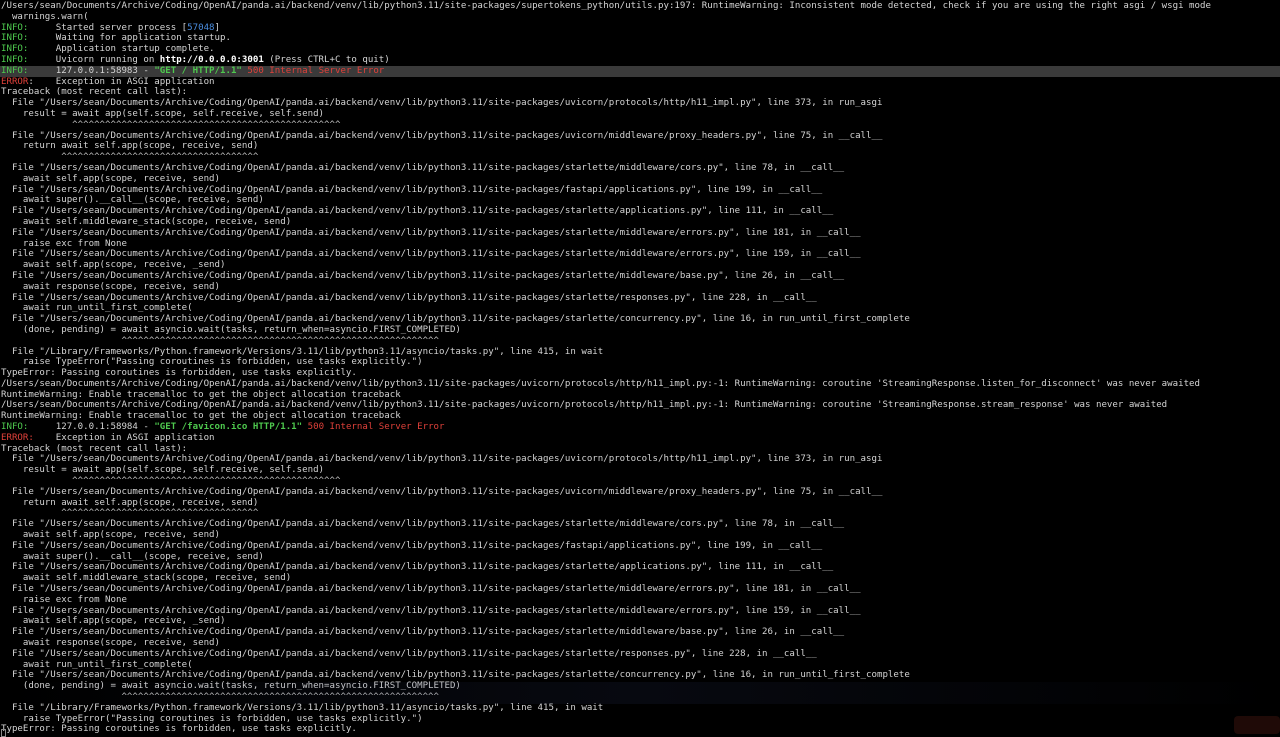 The width and height of the screenshot is (1280, 737). I want to click on line-text: Exception in ASGI application, so click(124, 437).